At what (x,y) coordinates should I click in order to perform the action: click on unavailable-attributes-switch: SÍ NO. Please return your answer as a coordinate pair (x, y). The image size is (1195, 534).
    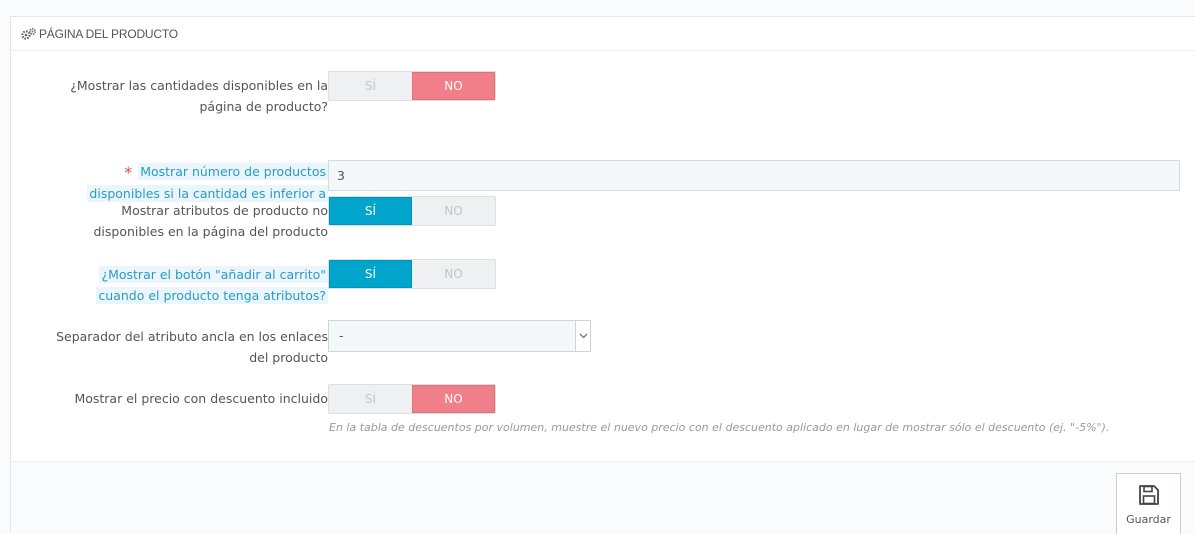
    Looking at the image, I should click on (412, 211).